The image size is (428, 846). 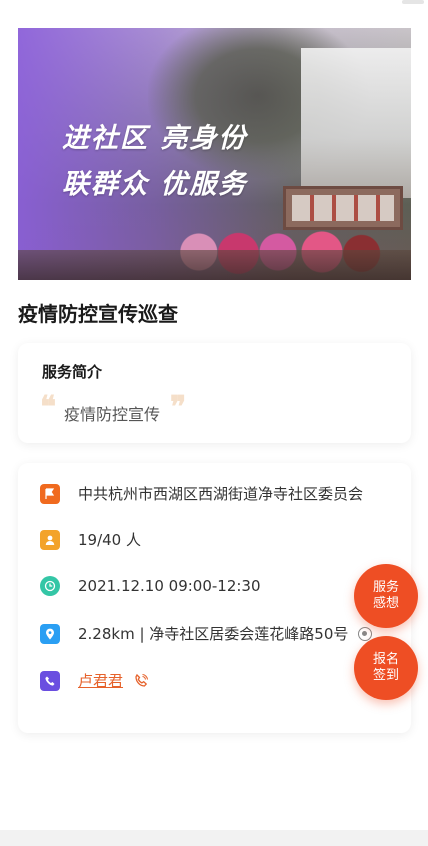 What do you see at coordinates (214, 393) in the screenshot?
I see `service-intro-card: 服务简介 ❝ 疫情防控宣传 ❞` at bounding box center [214, 393].